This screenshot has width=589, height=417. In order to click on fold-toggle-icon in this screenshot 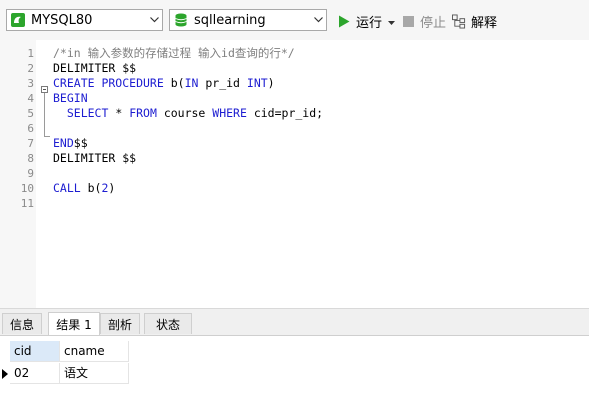, I will do `click(44, 89)`.